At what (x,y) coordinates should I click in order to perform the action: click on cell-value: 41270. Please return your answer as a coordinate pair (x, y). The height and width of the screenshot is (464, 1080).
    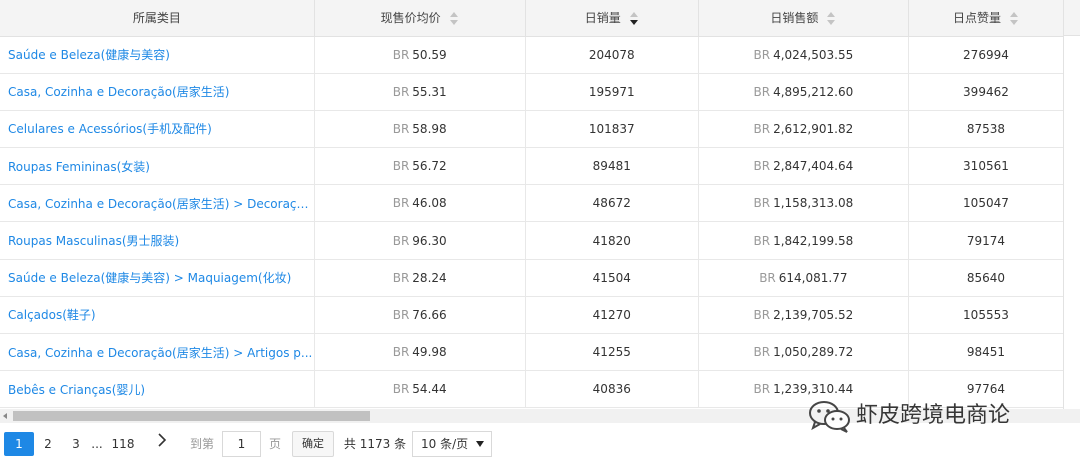
    Looking at the image, I should click on (611, 314).